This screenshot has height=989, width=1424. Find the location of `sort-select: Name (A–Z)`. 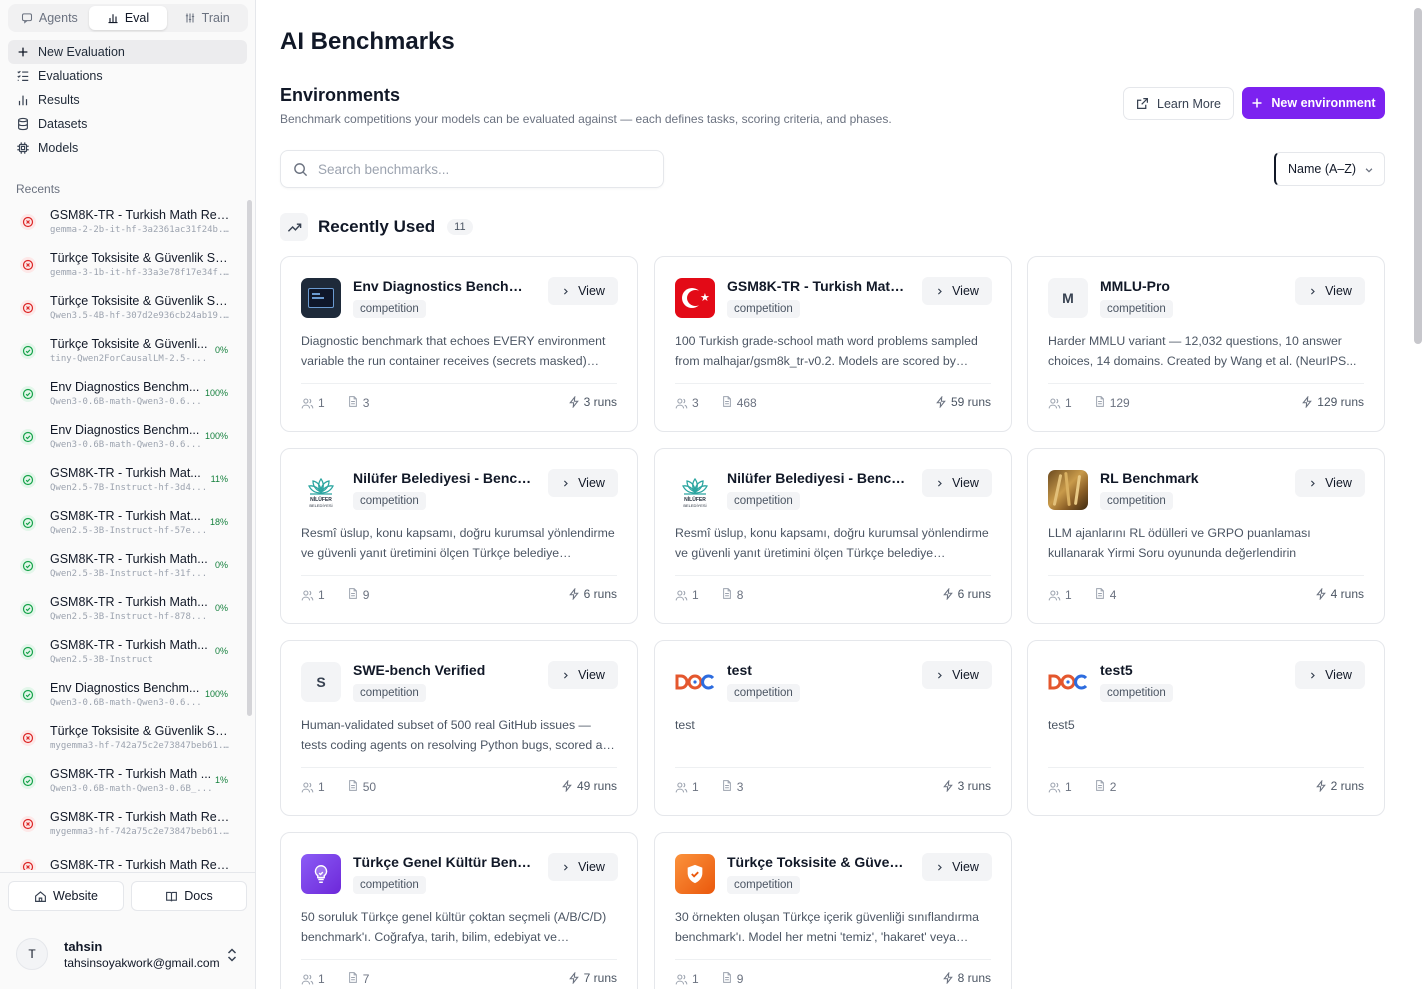

sort-select: Name (A–Z) is located at coordinates (1329, 169).